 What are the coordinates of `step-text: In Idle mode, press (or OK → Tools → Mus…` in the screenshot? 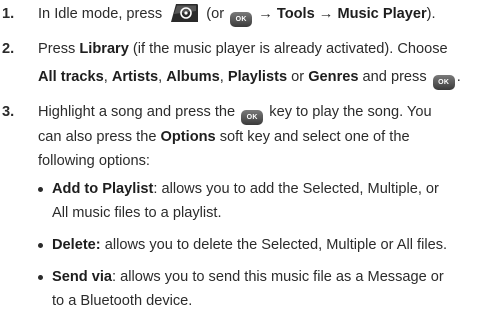 It's located at (266, 14).